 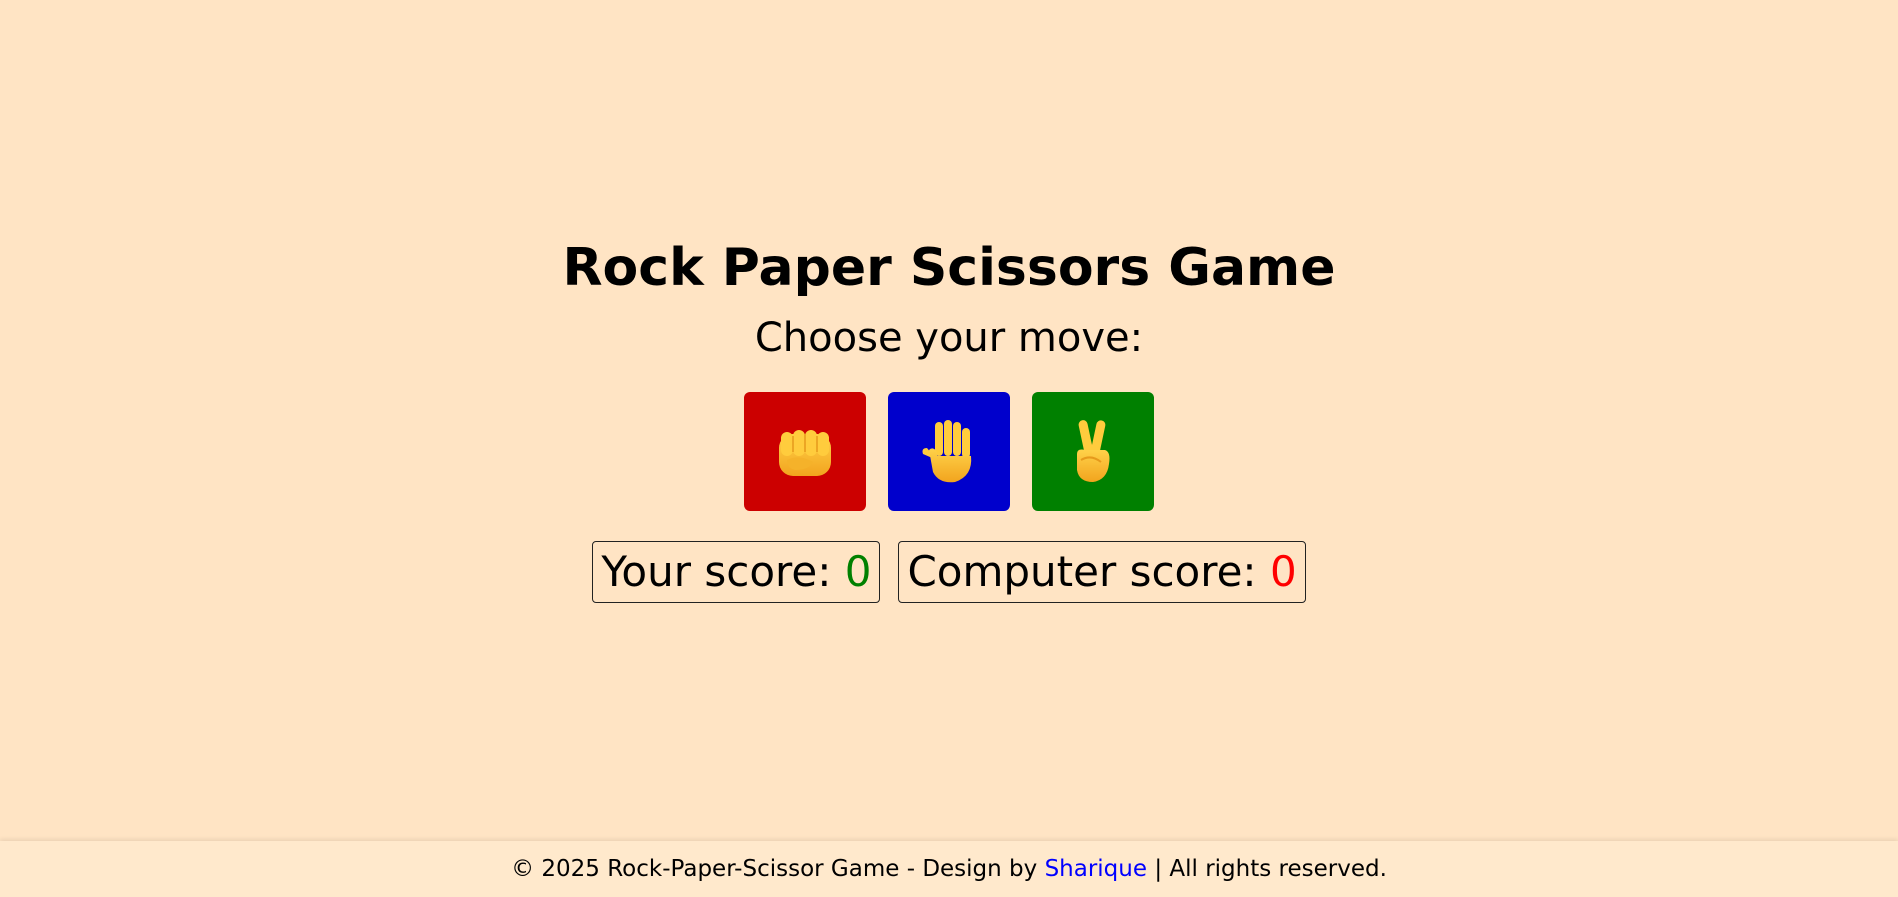 I want to click on user-score-value: 0, so click(x=858, y=571).